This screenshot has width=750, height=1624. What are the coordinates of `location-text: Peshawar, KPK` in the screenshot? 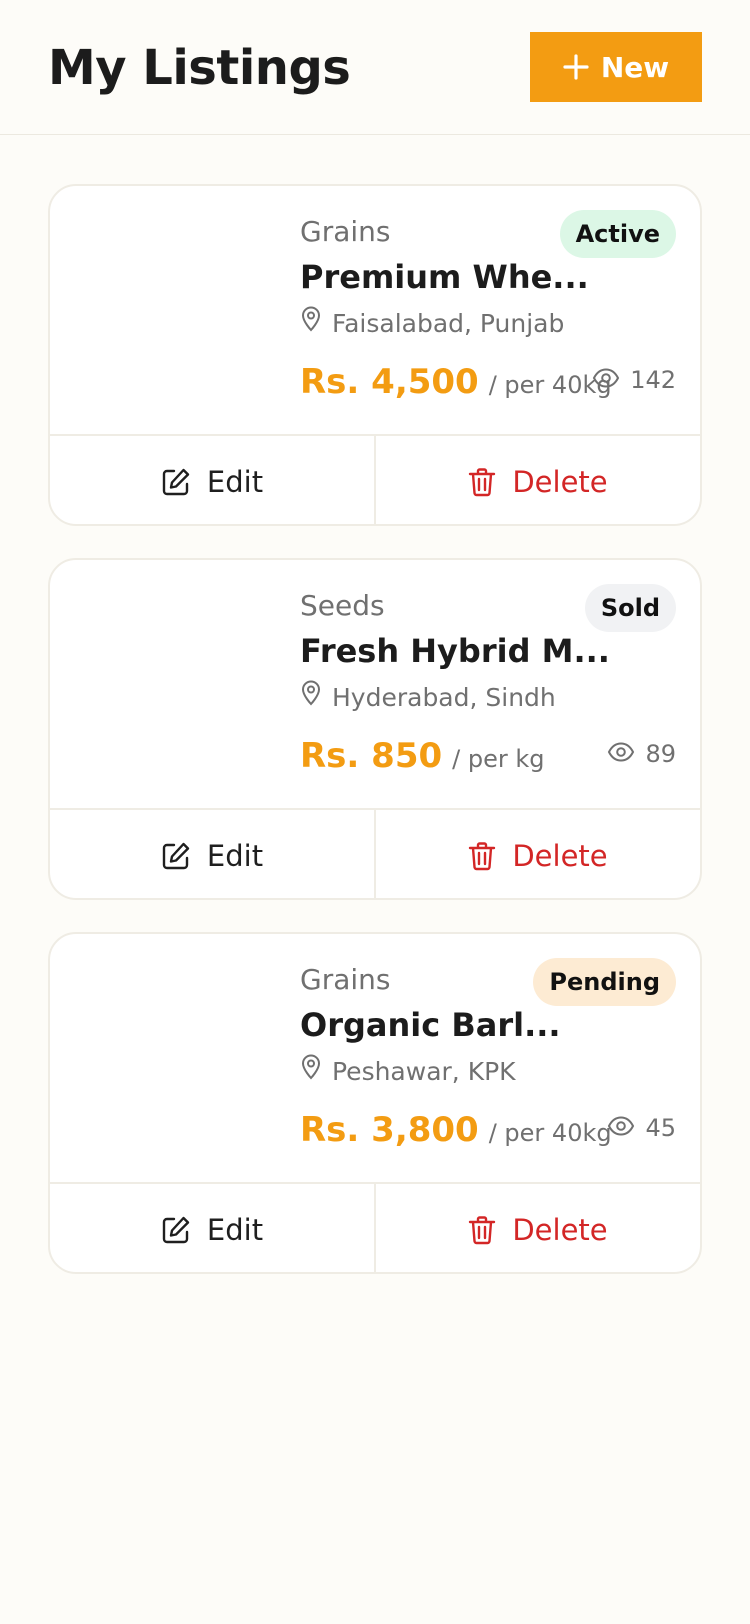 It's located at (424, 1071).